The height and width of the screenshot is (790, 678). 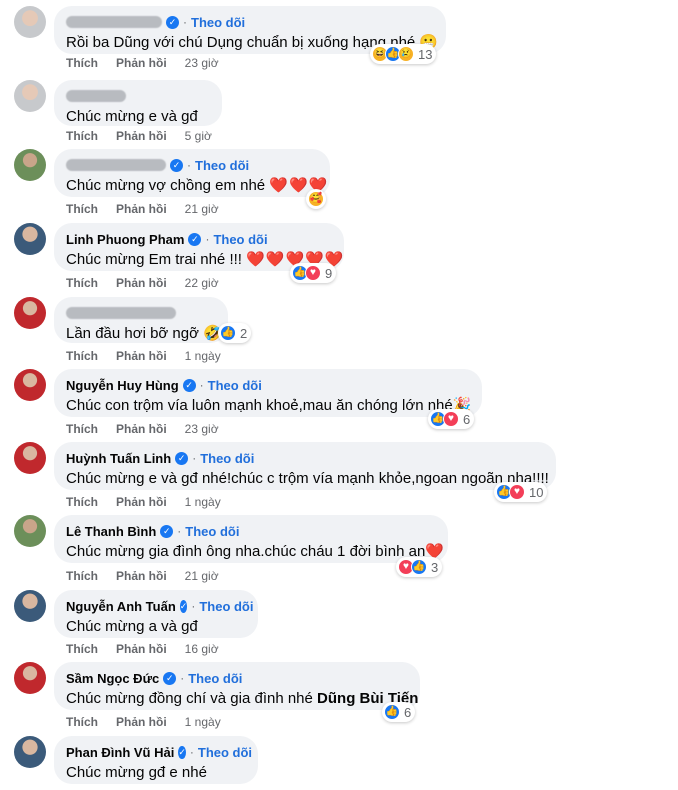 I want to click on comment-actions: Thích Phản hồi 5 giờ, so click(x=139, y=136).